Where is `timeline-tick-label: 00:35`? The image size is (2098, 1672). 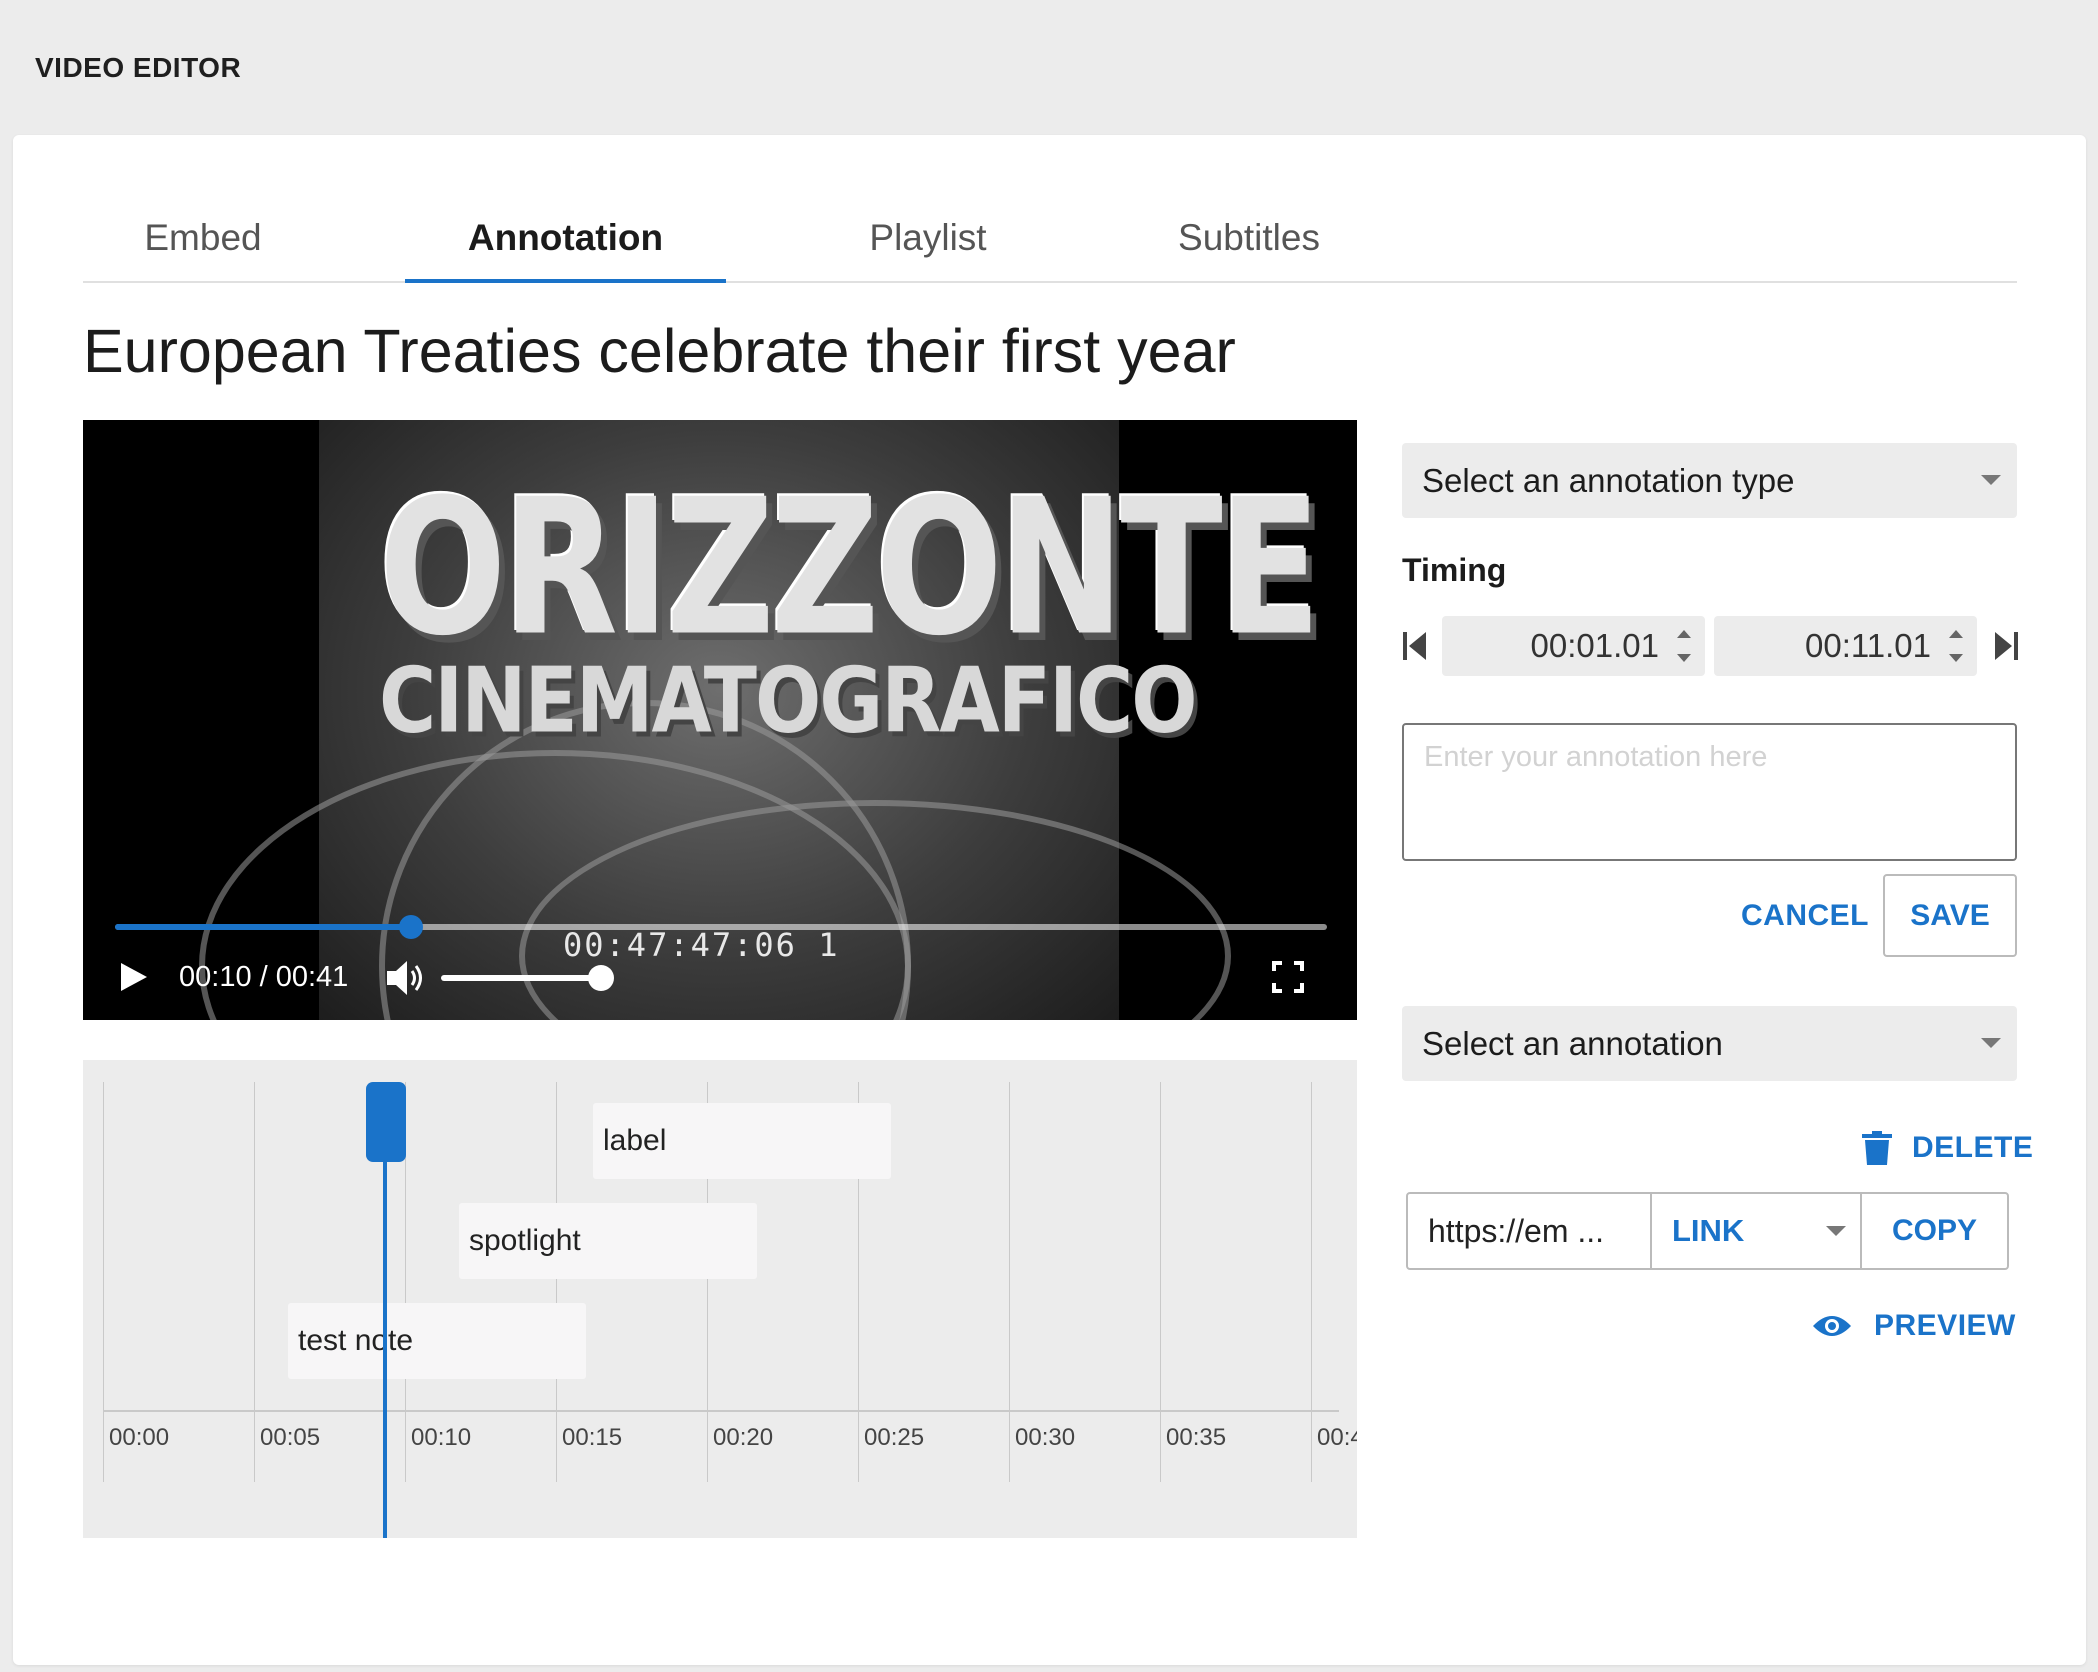 timeline-tick-label: 00:35 is located at coordinates (1196, 1437).